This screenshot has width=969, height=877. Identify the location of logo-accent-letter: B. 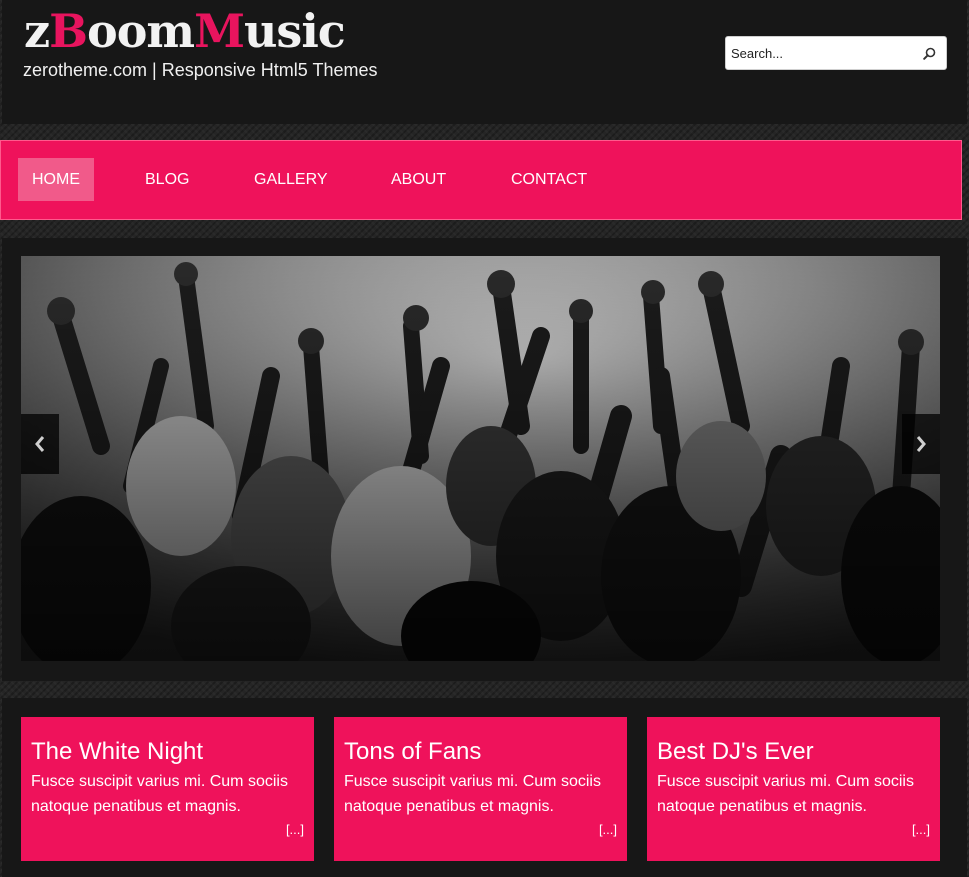
(68, 31).